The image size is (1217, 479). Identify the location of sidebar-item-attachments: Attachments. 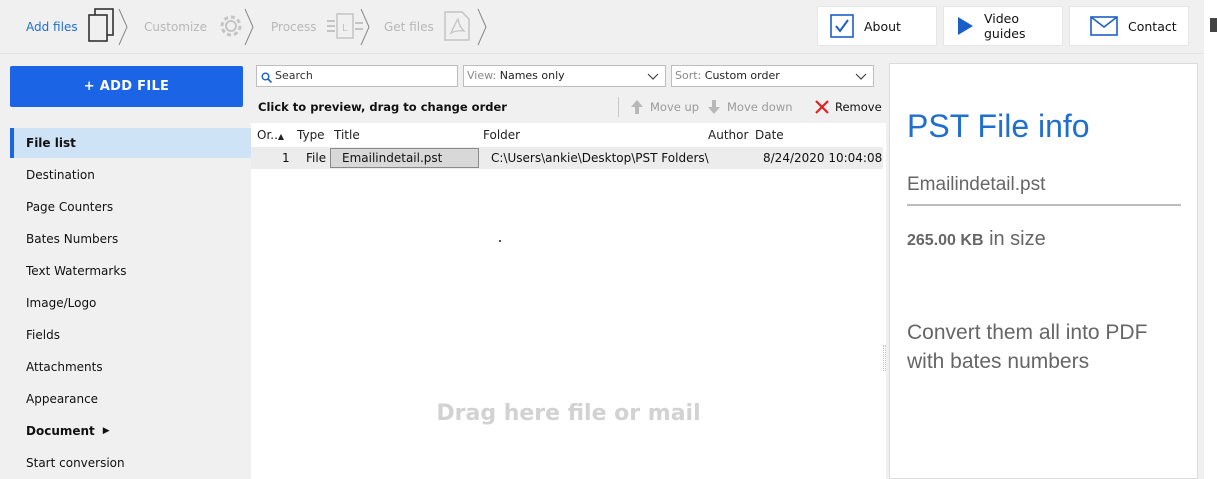
(130, 367).